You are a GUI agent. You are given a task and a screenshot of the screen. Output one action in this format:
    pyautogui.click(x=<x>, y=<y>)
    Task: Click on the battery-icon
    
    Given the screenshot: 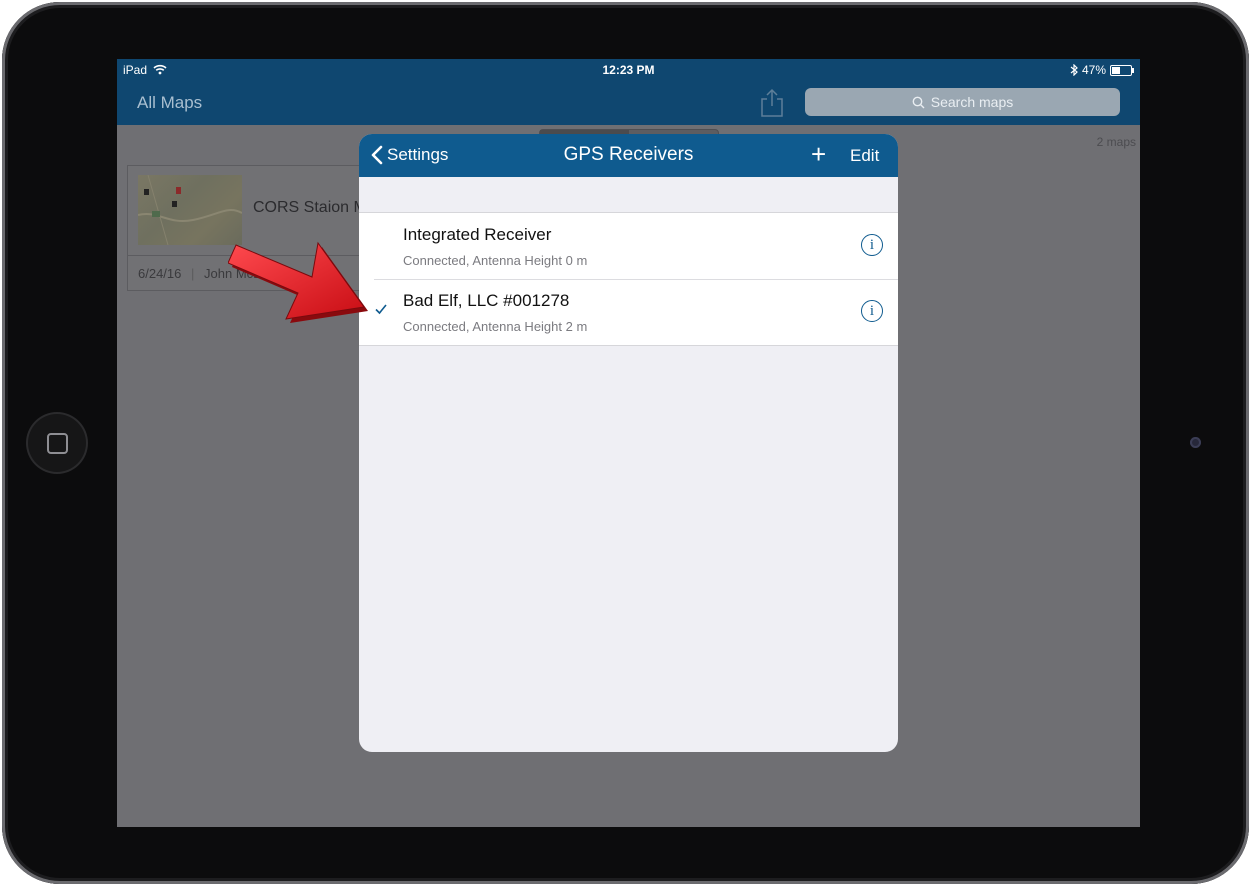 What is the action you would take?
    pyautogui.click(x=1122, y=70)
    